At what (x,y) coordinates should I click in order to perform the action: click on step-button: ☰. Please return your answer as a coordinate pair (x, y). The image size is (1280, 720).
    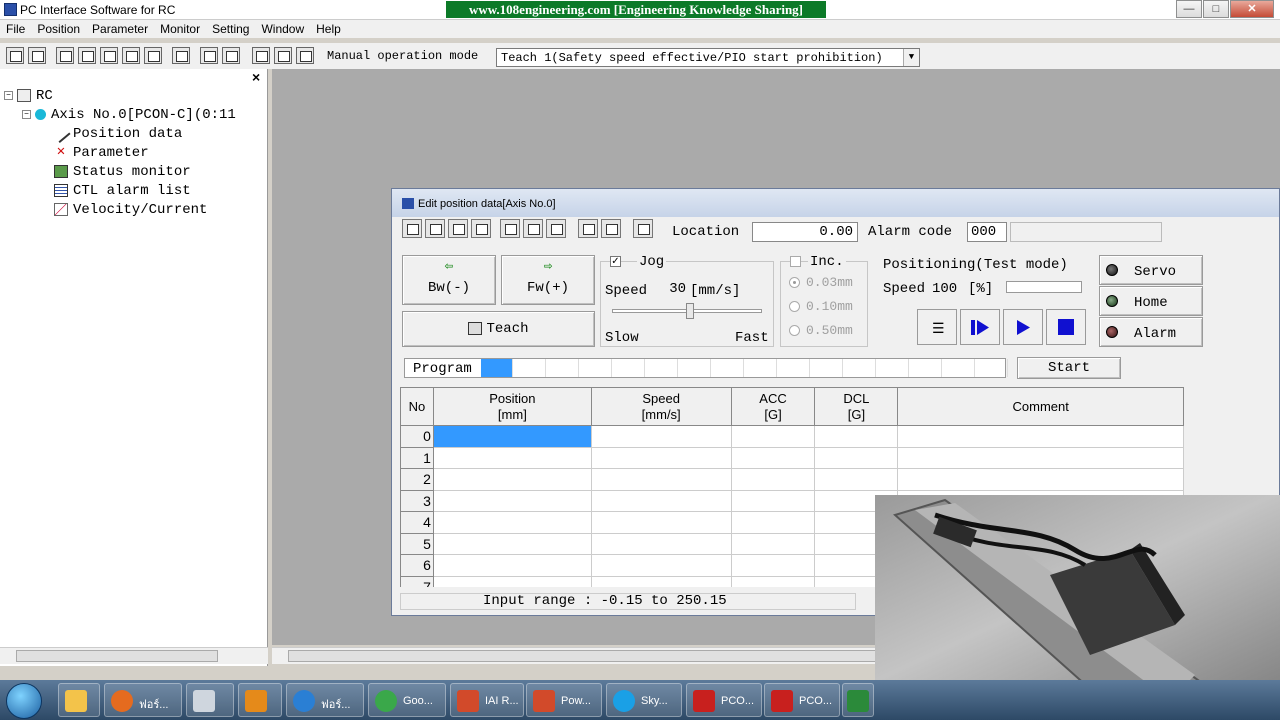
    Looking at the image, I should click on (937, 327).